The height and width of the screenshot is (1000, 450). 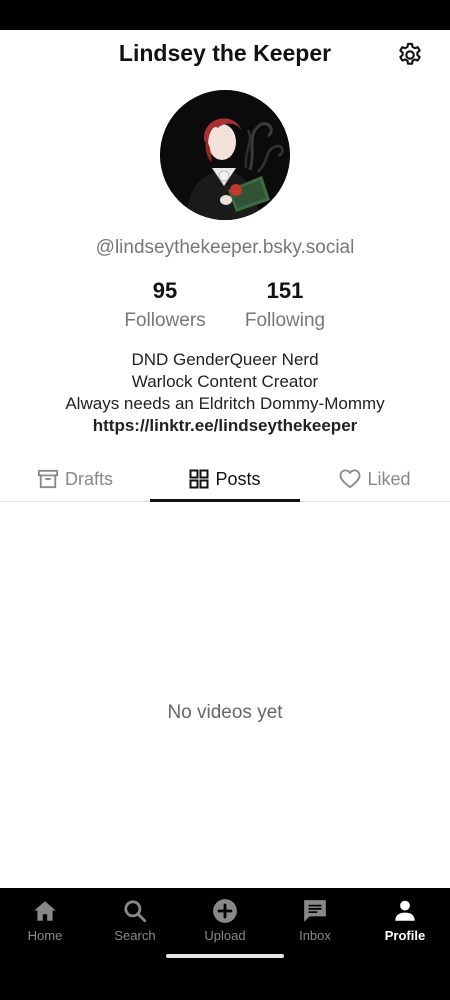 I want to click on nav-home: Home, so click(x=45, y=923).